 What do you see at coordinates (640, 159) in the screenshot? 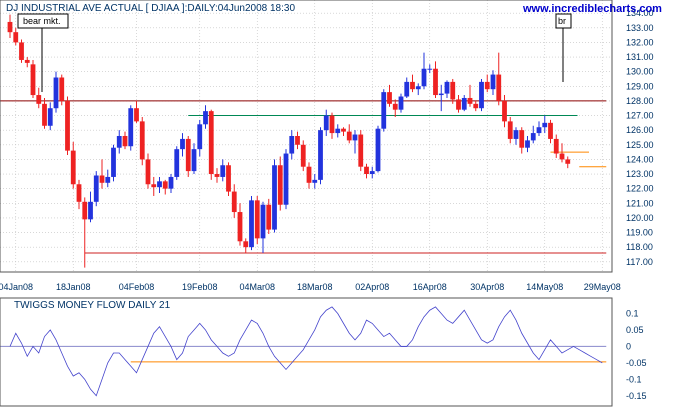
I see `price-y-tick-label: 124.00` at bounding box center [640, 159].